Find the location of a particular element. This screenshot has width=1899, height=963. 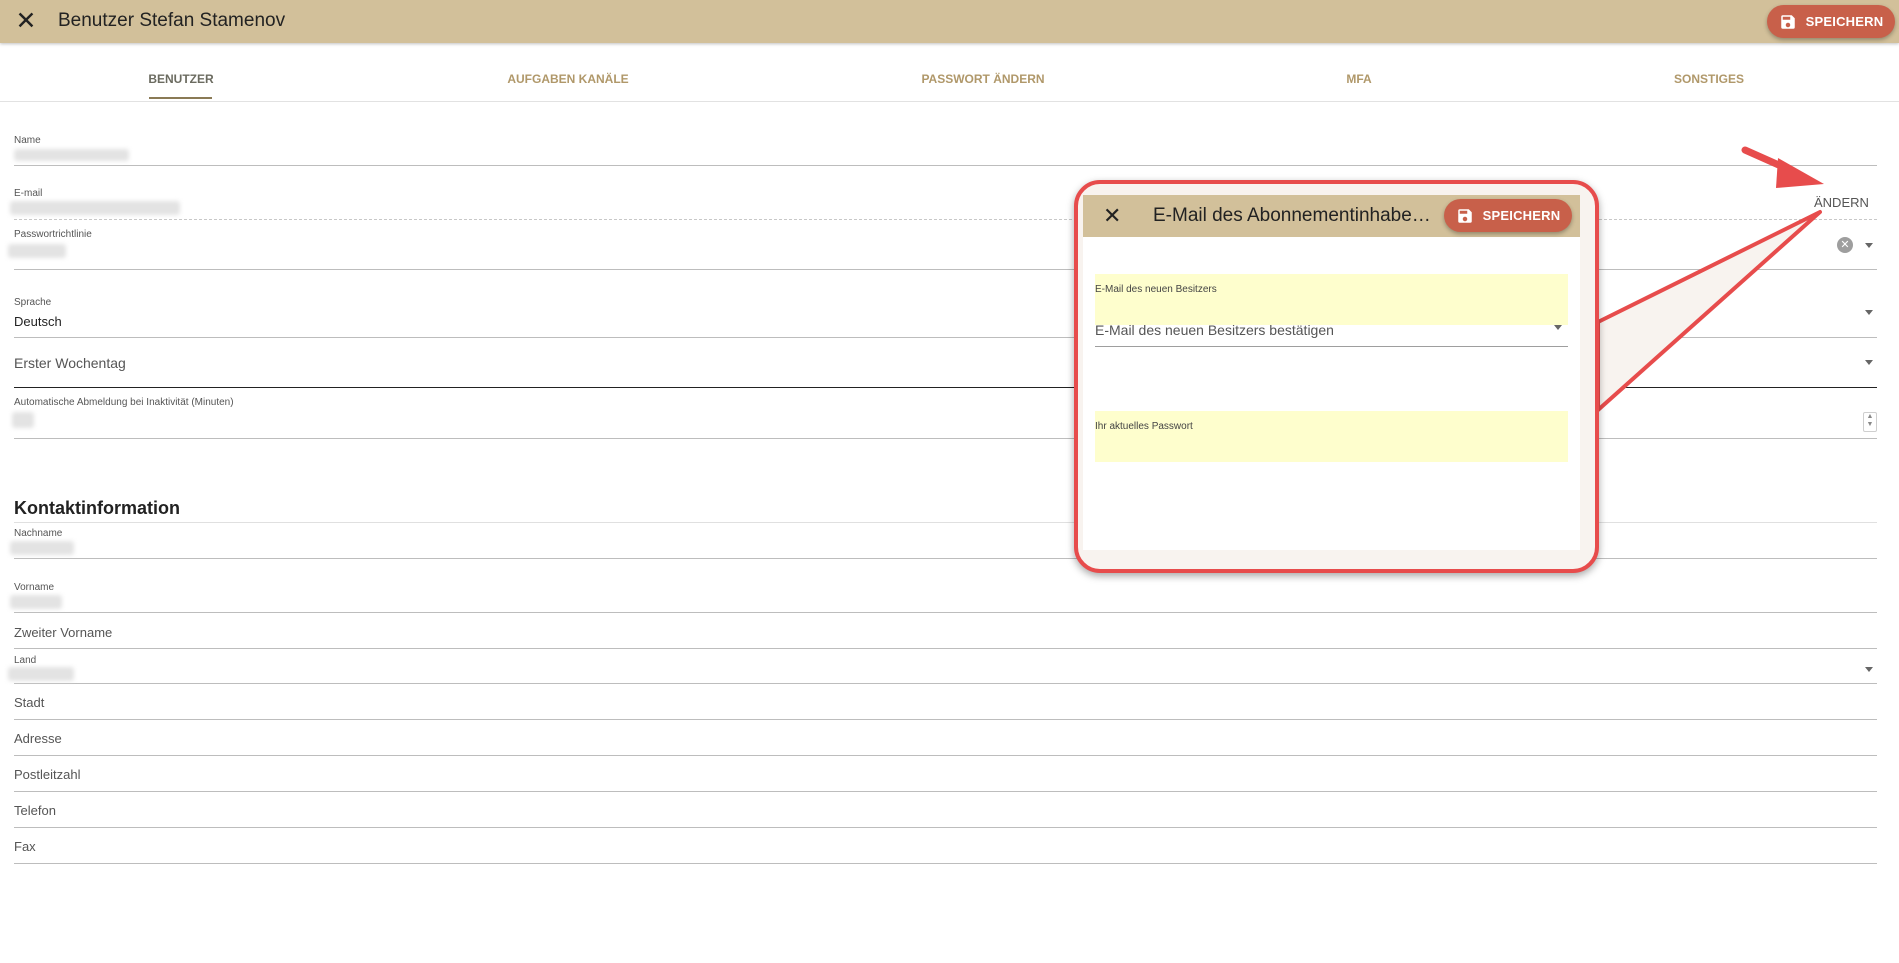

save-button-label: SPEICHERN is located at coordinates (1844, 21).